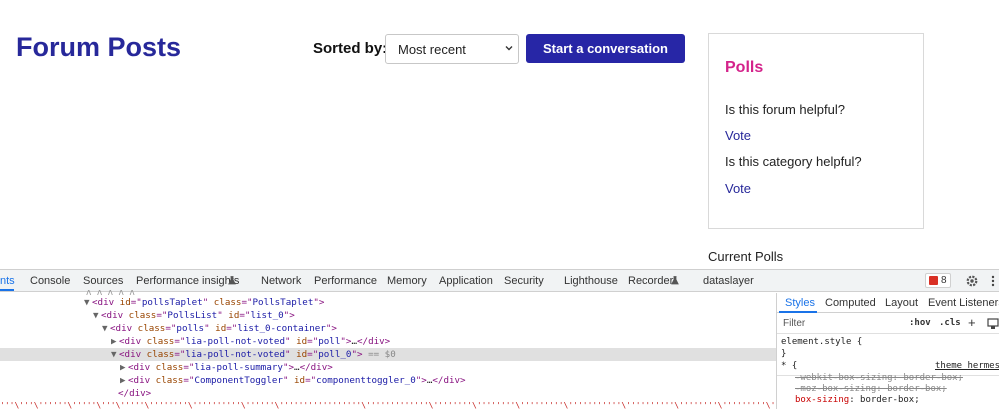 This screenshot has height=409, width=999. Describe the element at coordinates (379, 354) in the screenshot. I see `node-ref: == $0` at that location.